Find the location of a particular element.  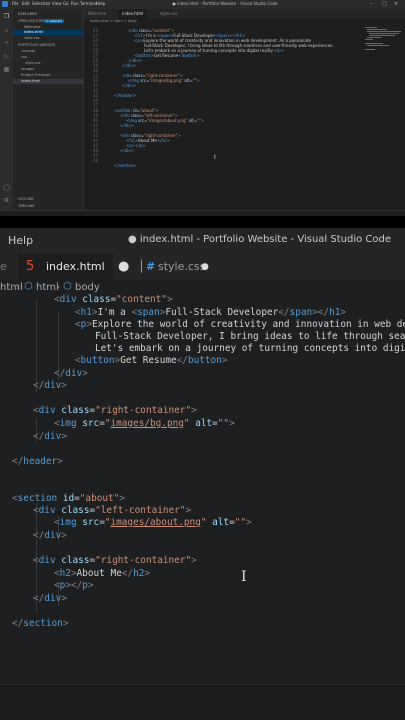

code-line: <div class="left-container"> is located at coordinates (112, 511).